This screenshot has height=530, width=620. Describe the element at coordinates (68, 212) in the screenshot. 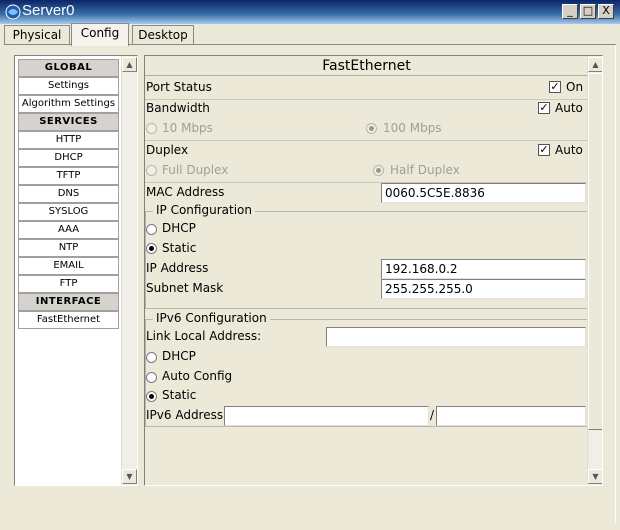

I see `sidebar-item-syslog: SYSLOG` at that location.